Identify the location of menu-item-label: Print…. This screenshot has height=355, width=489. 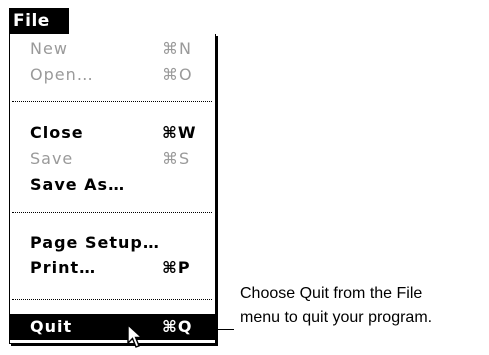
(63, 267).